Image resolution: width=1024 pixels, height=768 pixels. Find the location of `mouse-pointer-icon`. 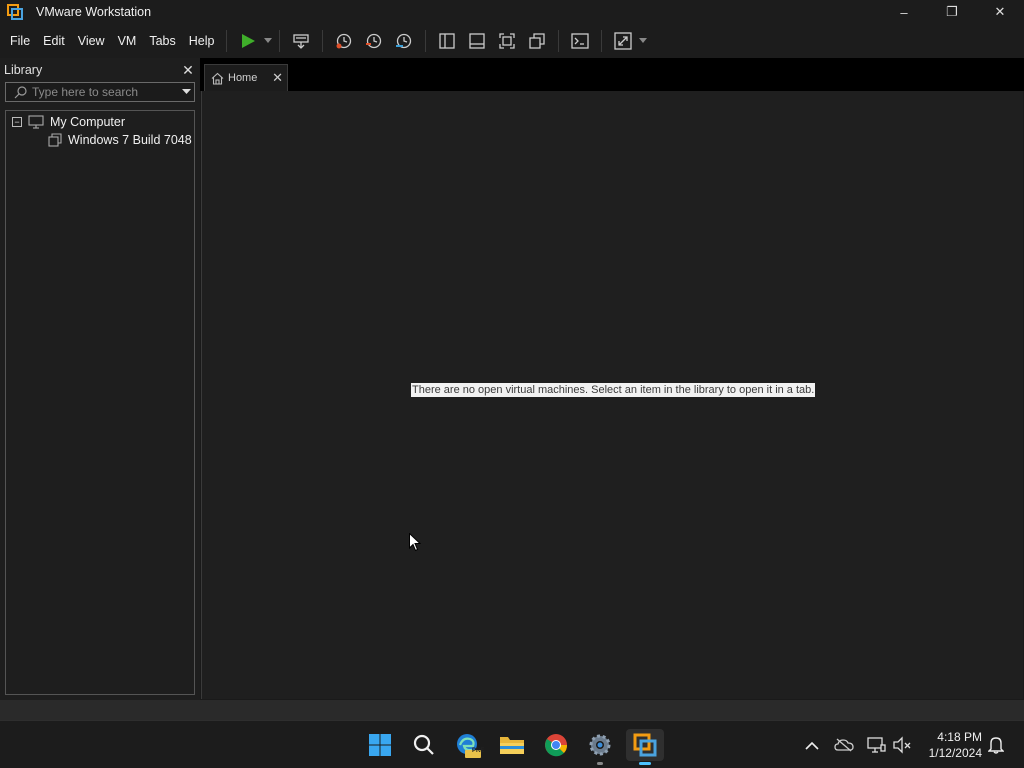

mouse-pointer-icon is located at coordinates (415, 544).